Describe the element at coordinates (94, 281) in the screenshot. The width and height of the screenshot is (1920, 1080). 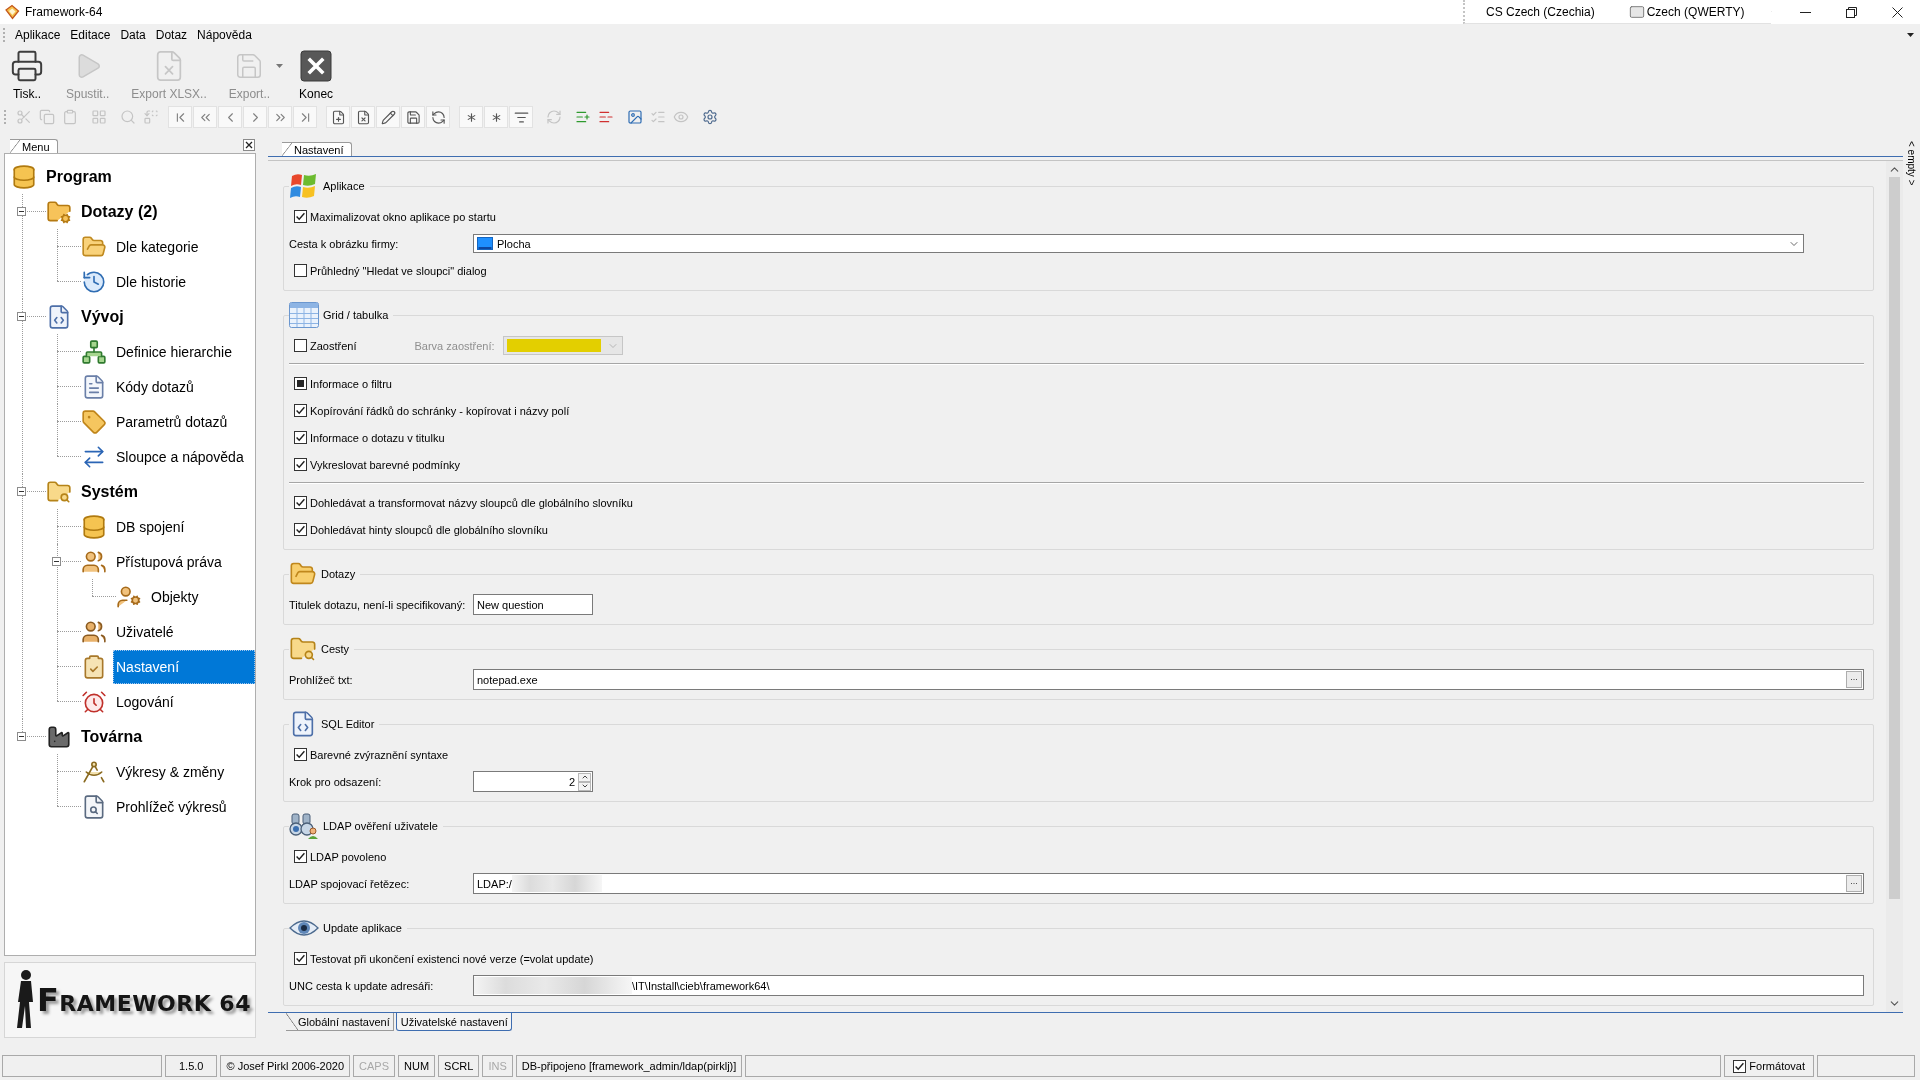
I see `clock-arrow-icon` at that location.